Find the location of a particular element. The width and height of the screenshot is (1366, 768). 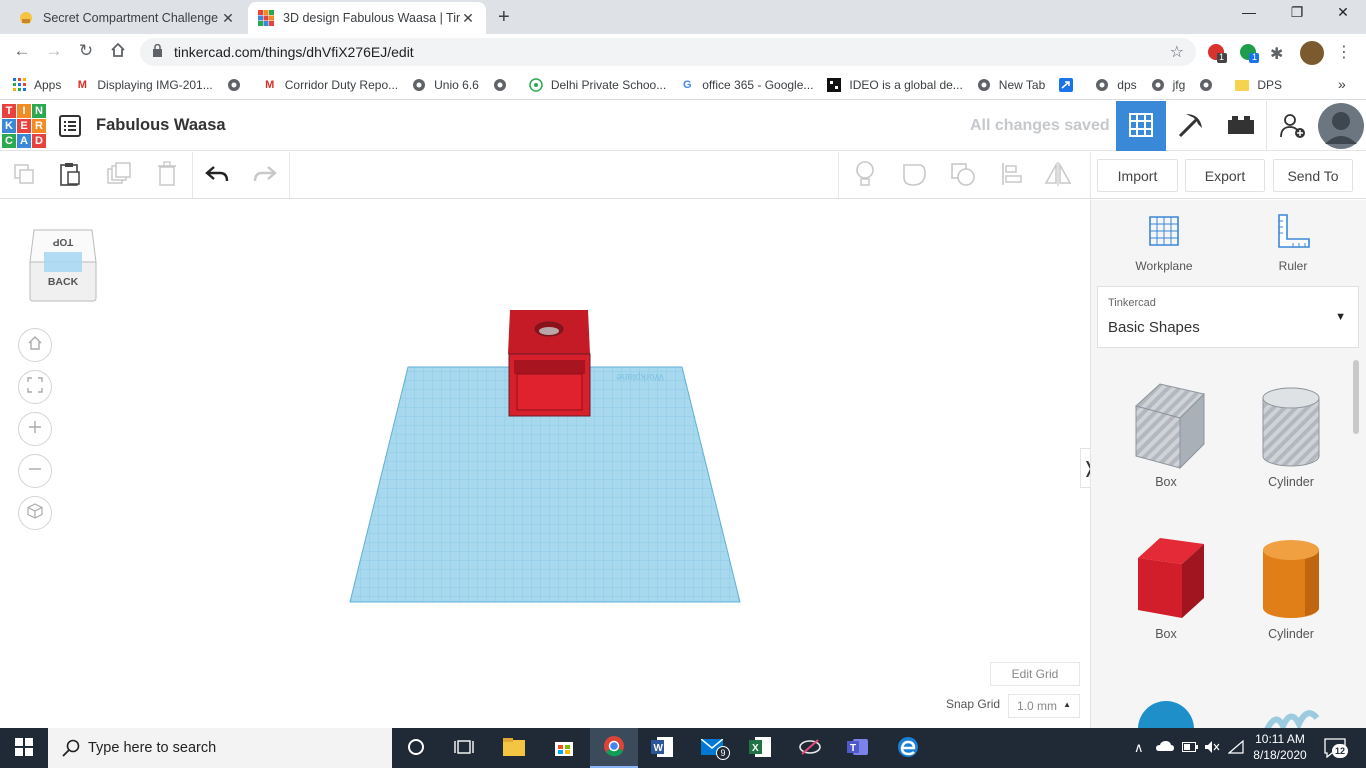

design-list-icon is located at coordinates (70, 127).